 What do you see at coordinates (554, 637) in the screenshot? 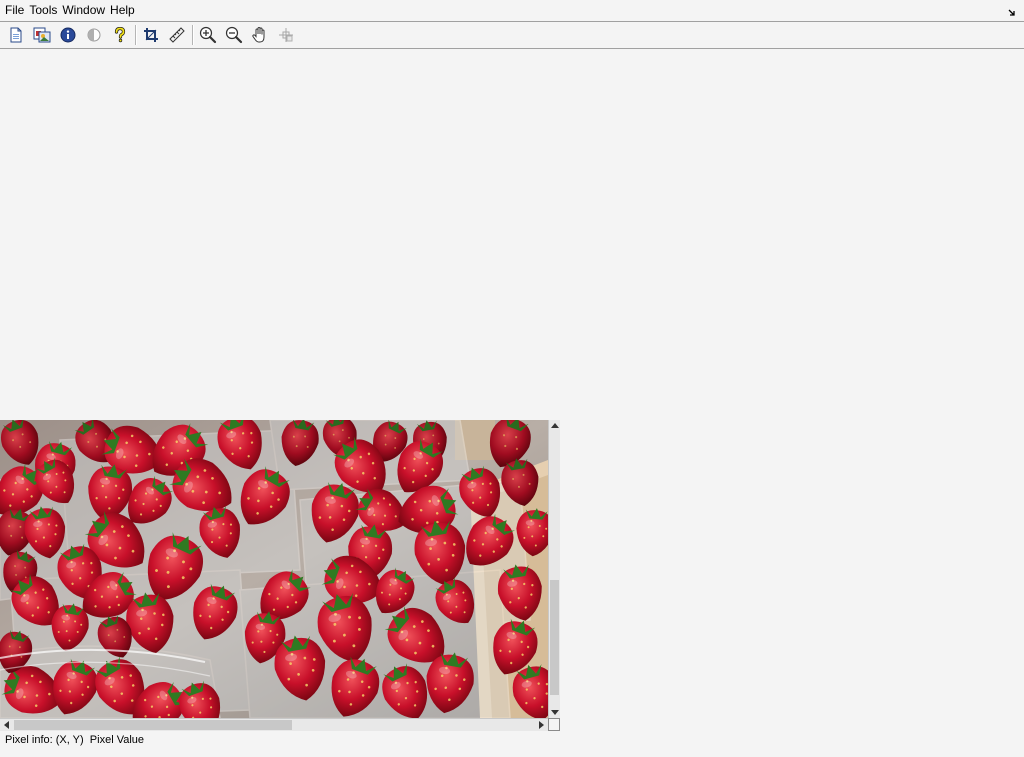
I see `vertical-scroll-thumb` at bounding box center [554, 637].